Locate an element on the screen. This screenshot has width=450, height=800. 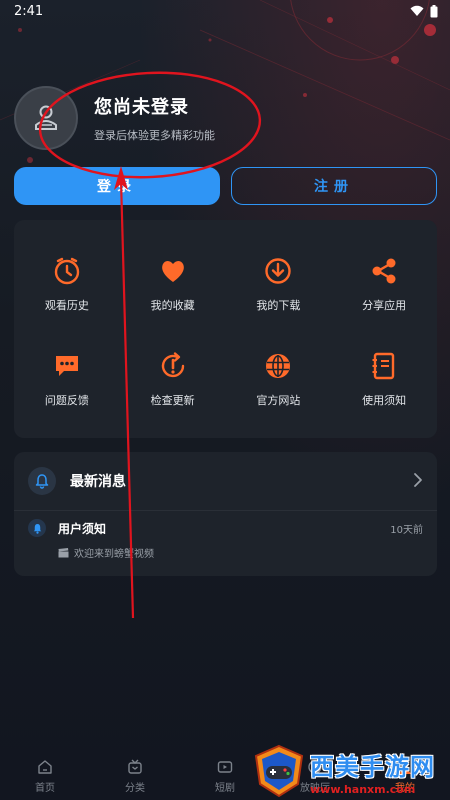
grid-item-favorites: 我的收藏 is located at coordinates (173, 283).